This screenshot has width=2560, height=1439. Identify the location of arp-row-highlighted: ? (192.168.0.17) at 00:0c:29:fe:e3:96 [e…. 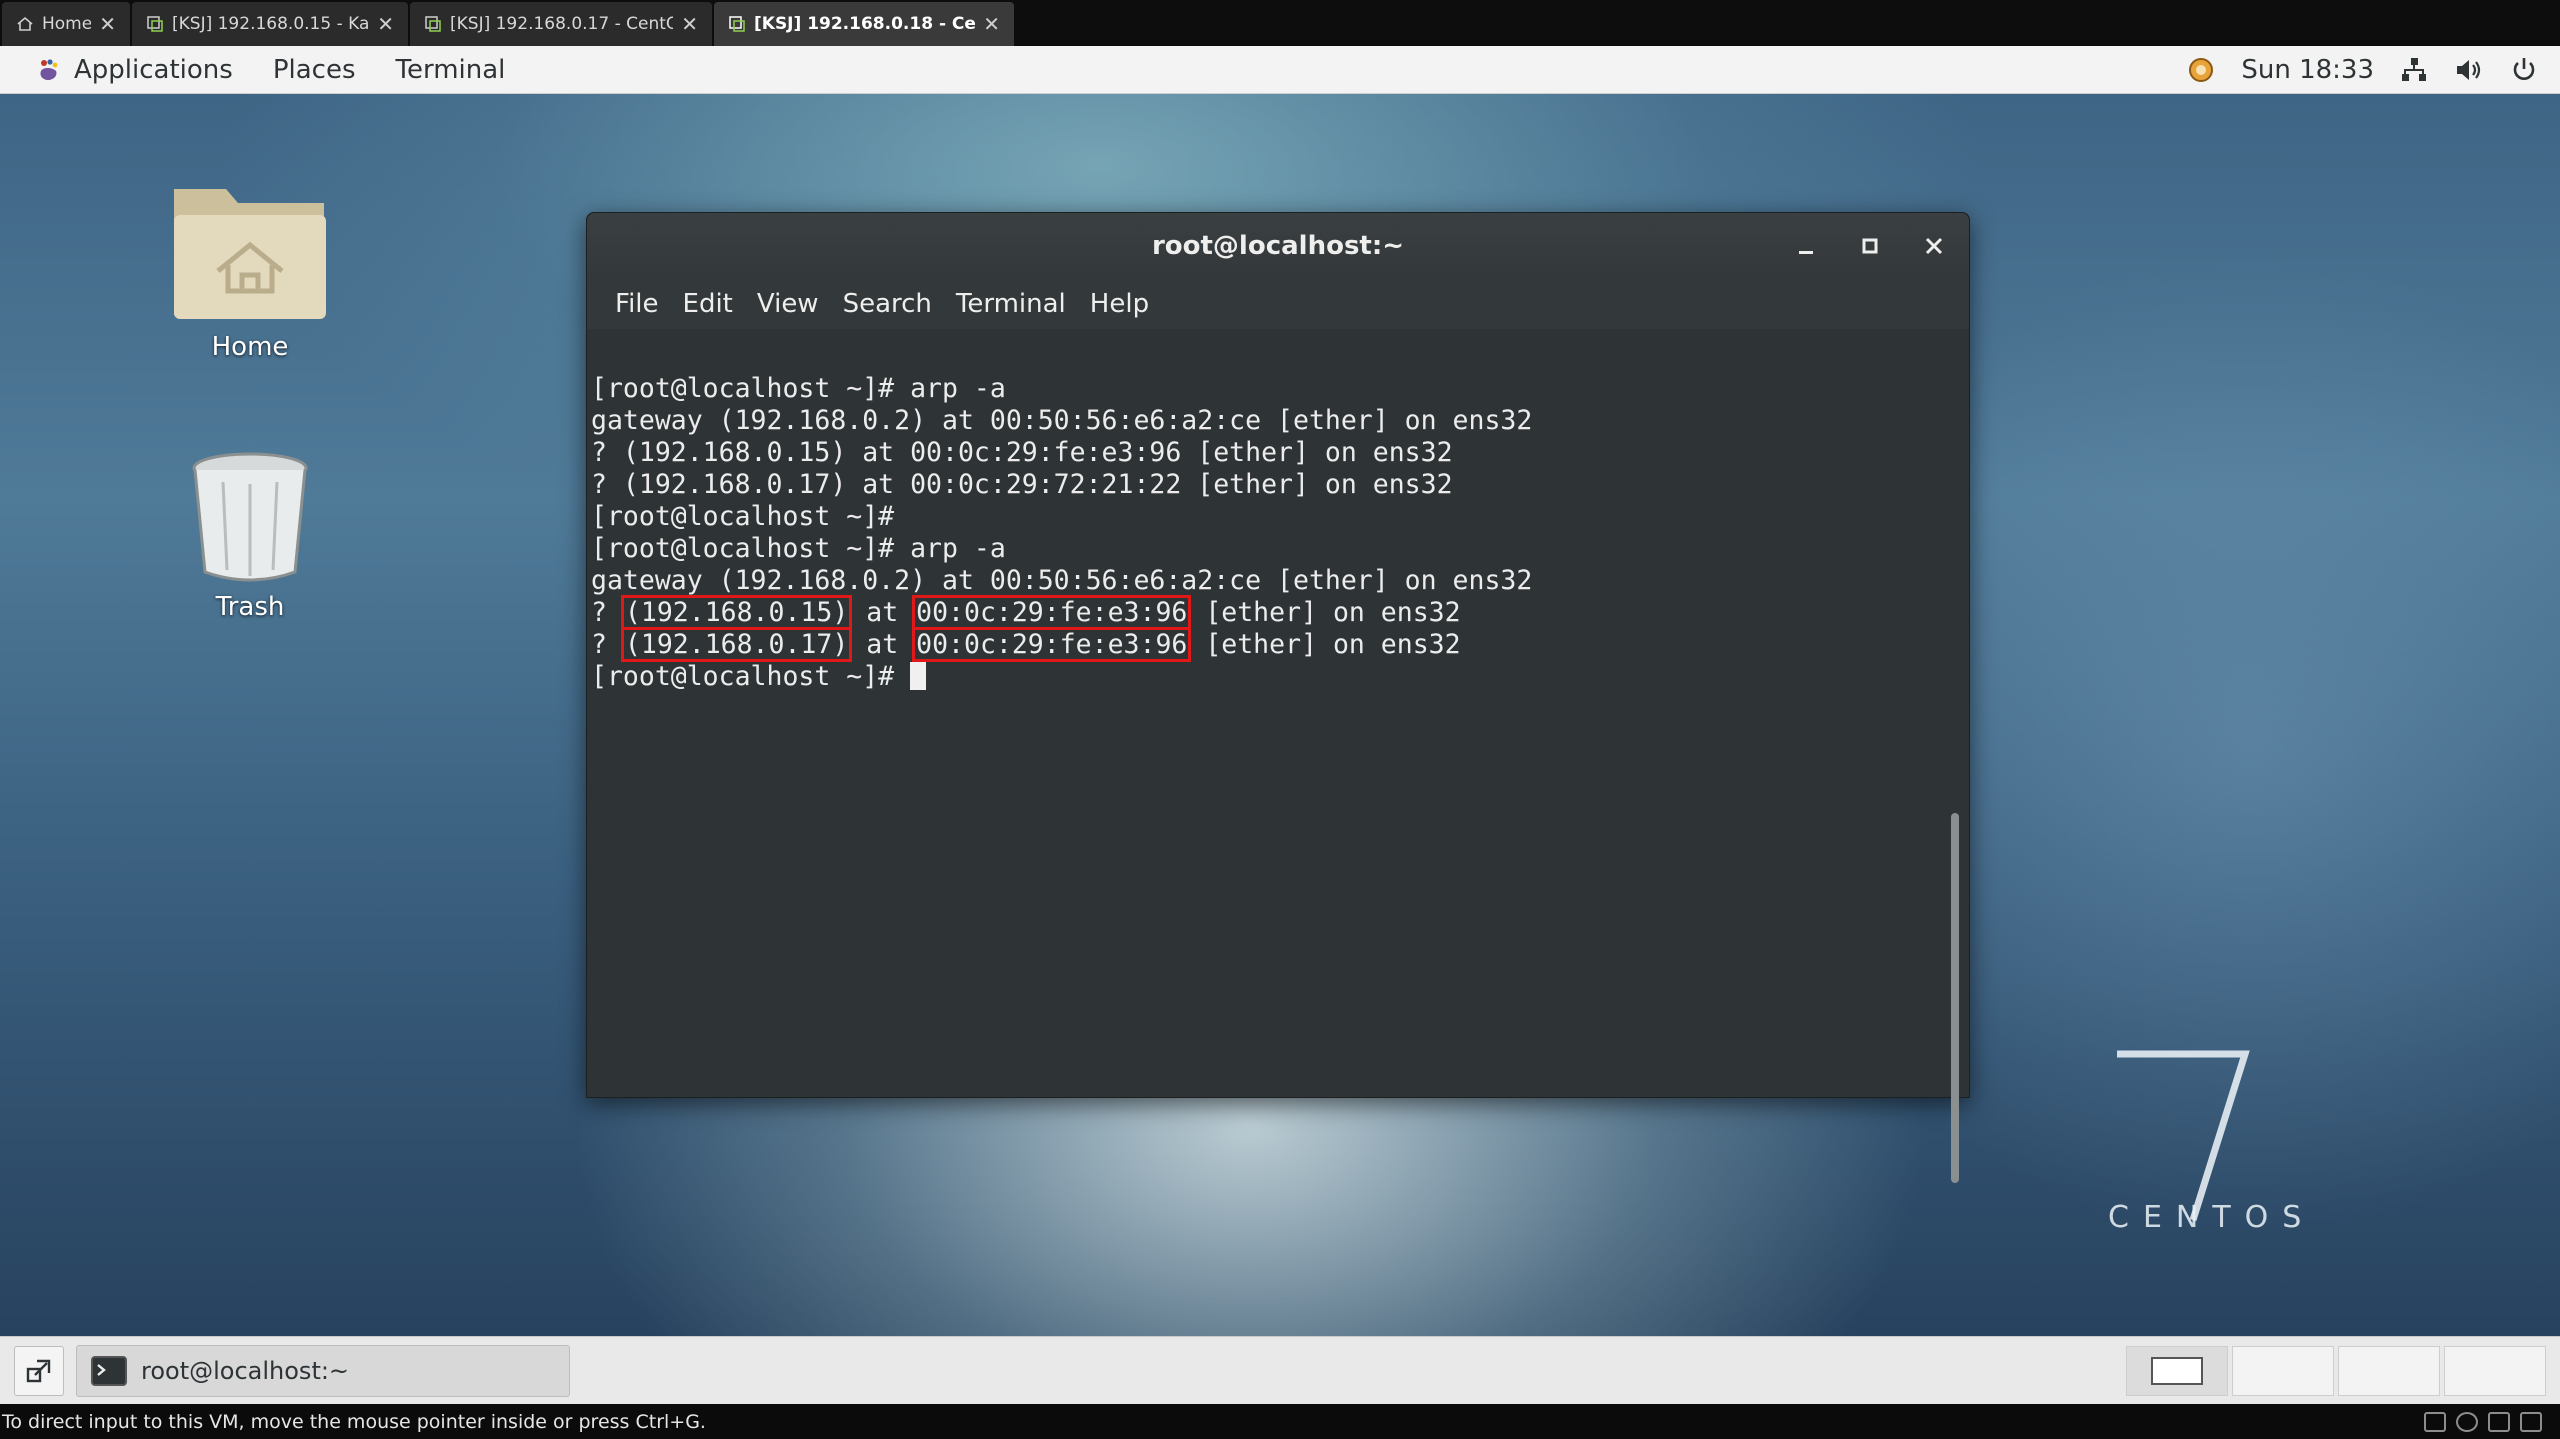
(1280, 644).